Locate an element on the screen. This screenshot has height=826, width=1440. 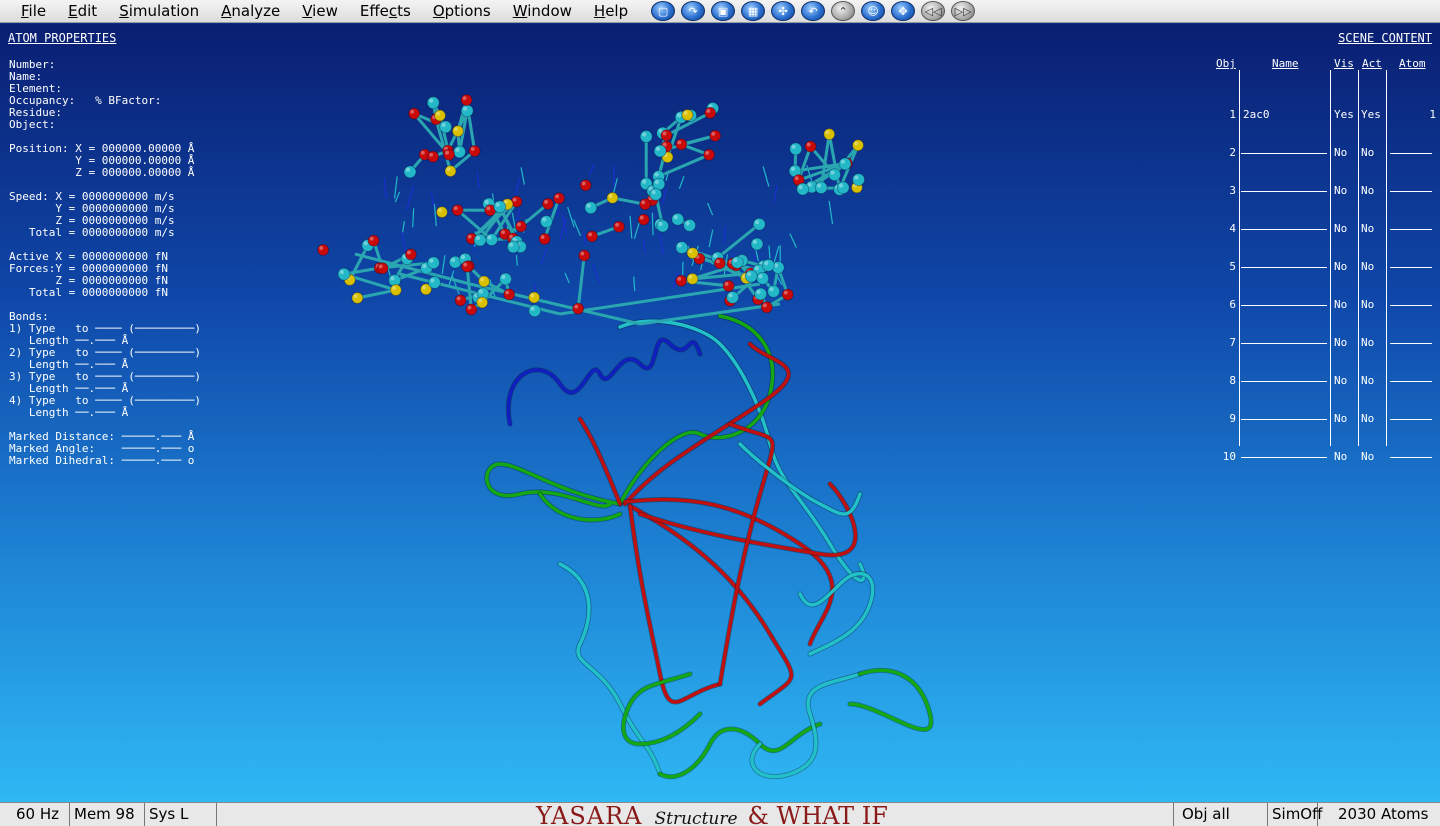
stick-bond is located at coordinates (710, 314).